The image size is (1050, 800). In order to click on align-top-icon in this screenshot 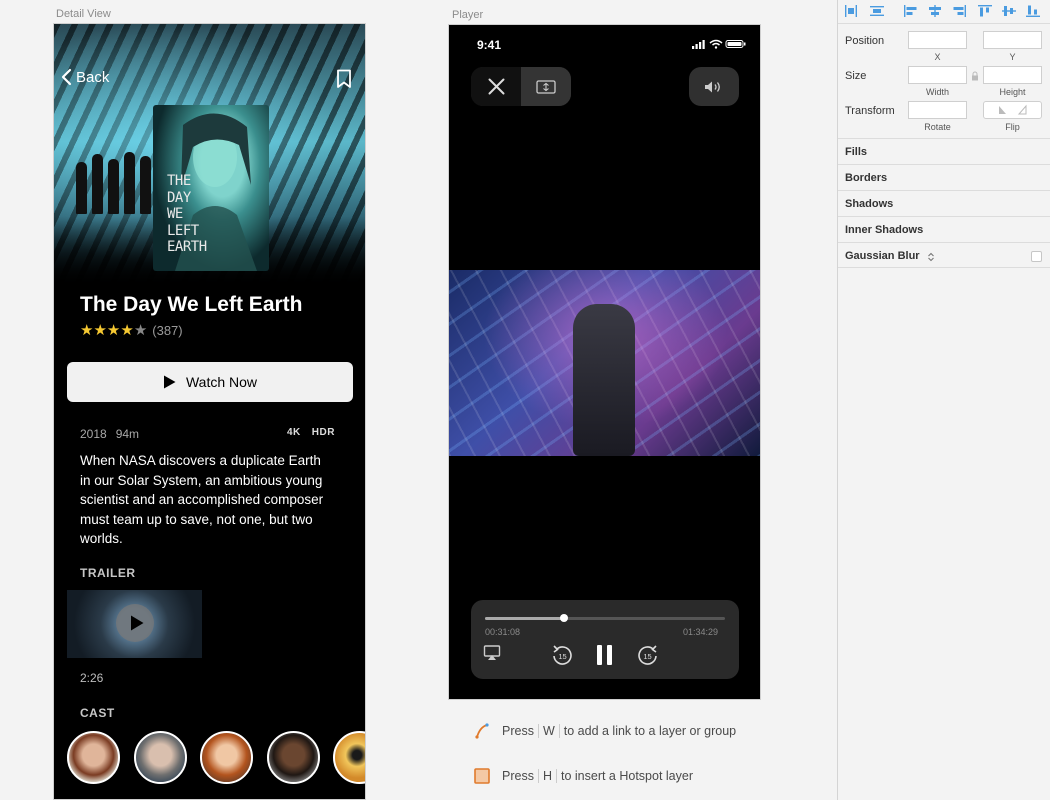, I will do `click(985, 11)`.